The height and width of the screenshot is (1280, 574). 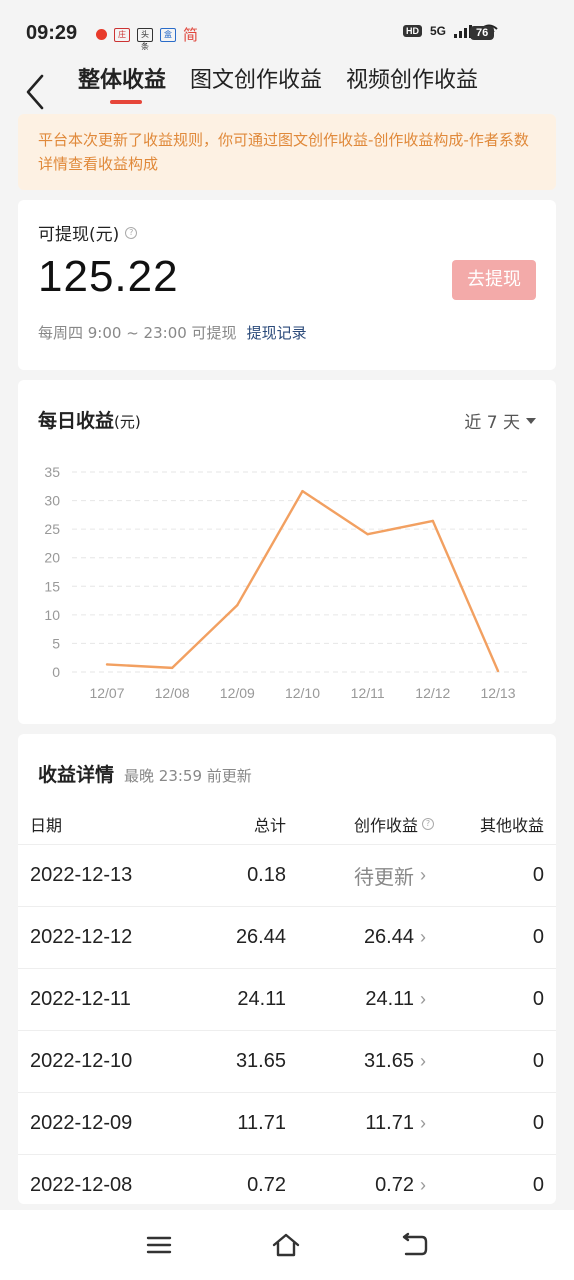 I want to click on row-date: 2022-12-10, so click(x=81, y=1061).